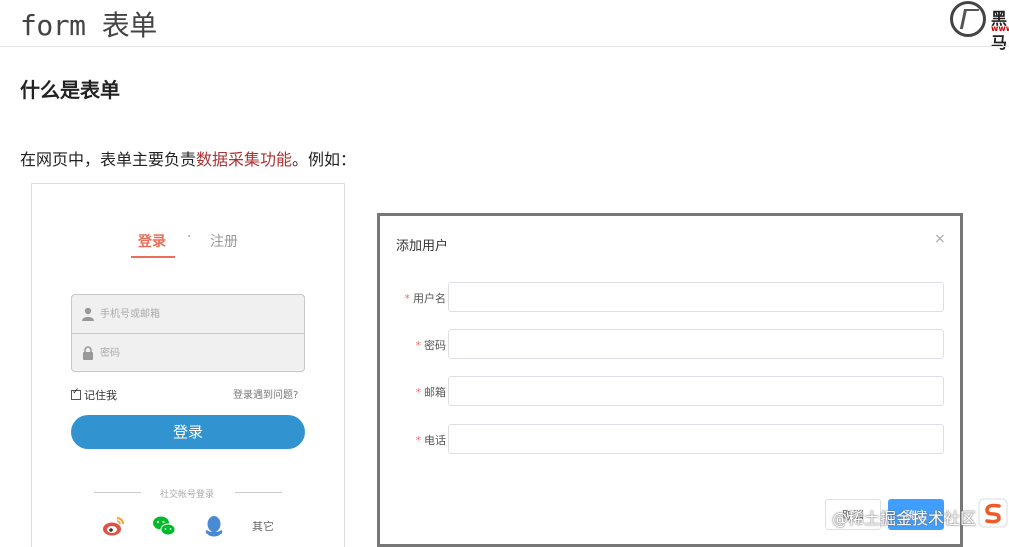 This screenshot has width=1009, height=547. I want to click on lock-icon, so click(88, 353).